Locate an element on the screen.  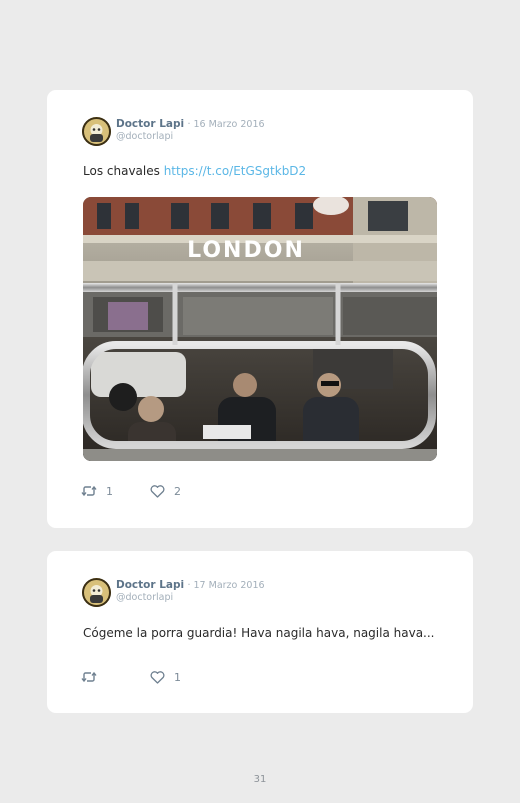
retweet-button is located at coordinates (93, 677).